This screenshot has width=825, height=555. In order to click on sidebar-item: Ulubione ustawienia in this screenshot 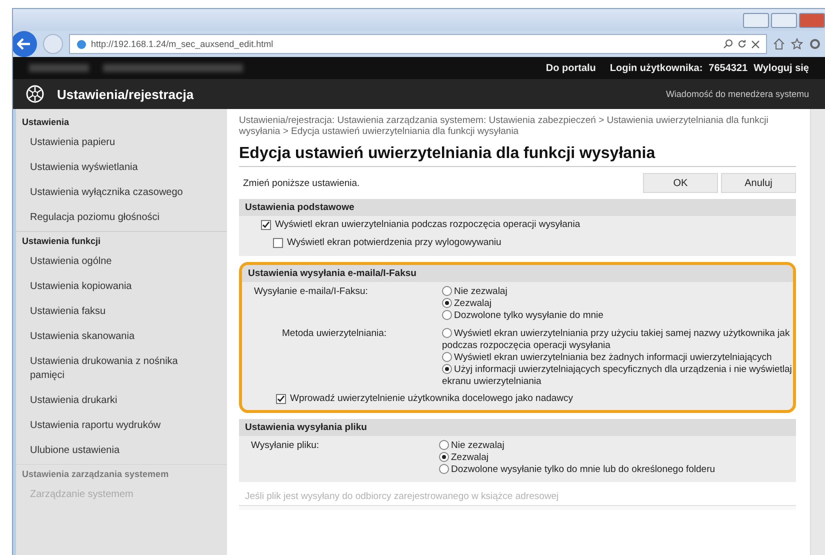, I will do `click(121, 451)`.